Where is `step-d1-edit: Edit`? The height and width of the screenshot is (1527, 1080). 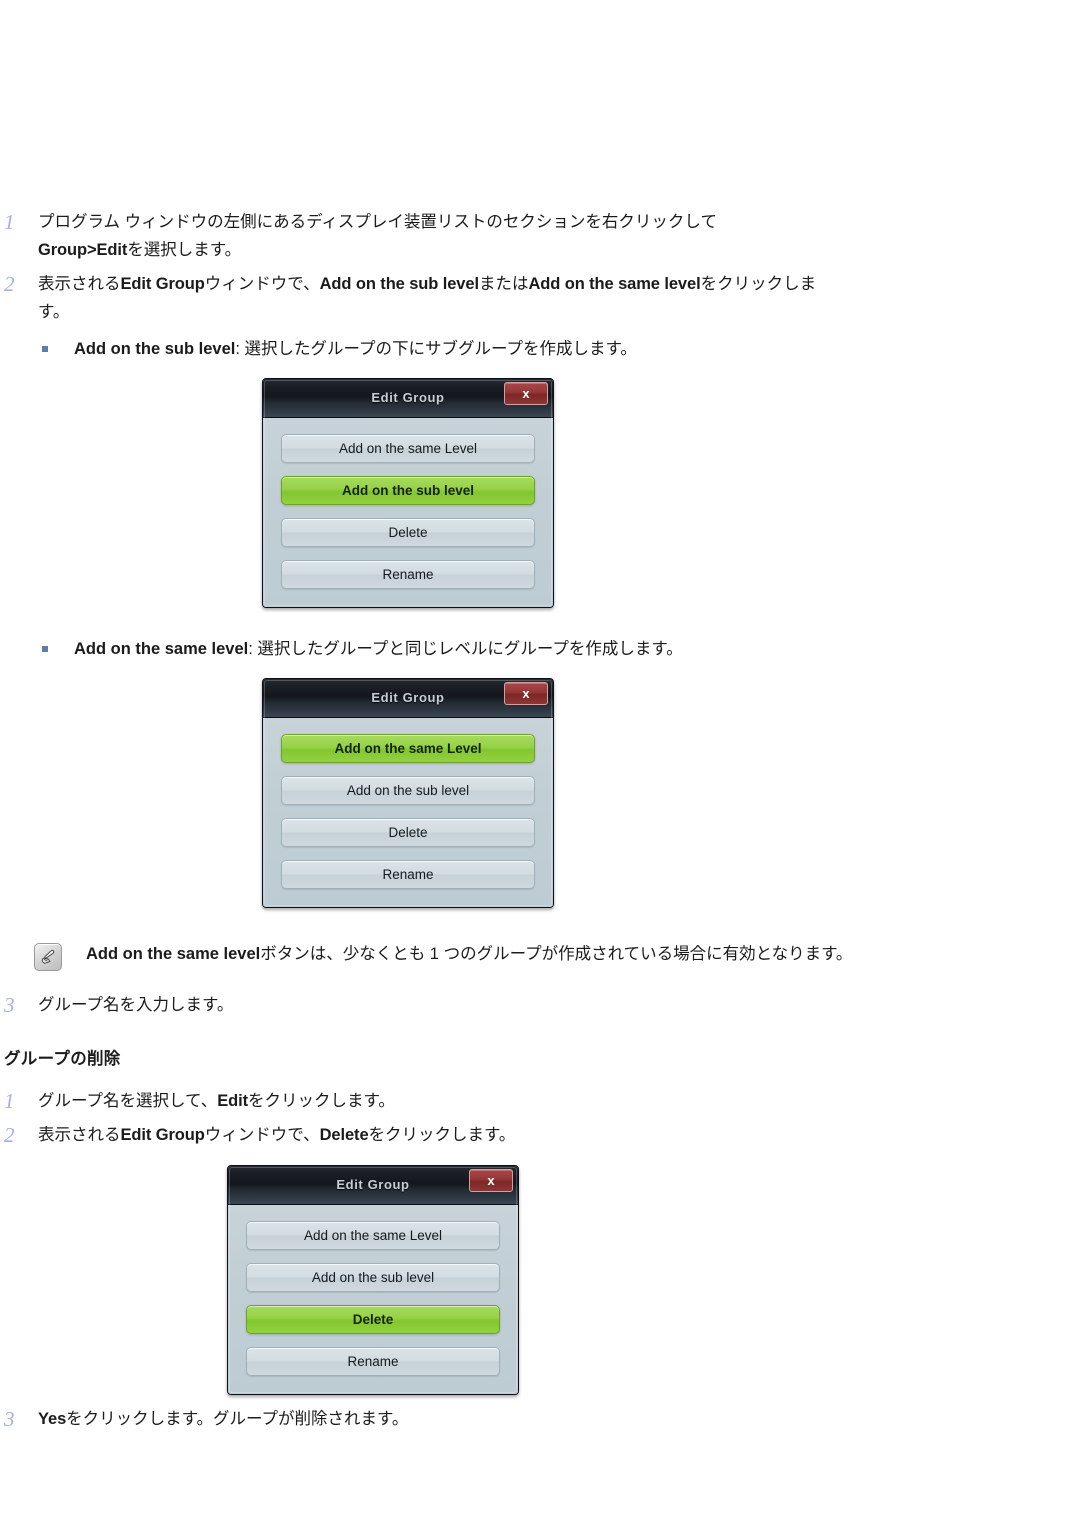
step-d1-edit: Edit is located at coordinates (232, 1101).